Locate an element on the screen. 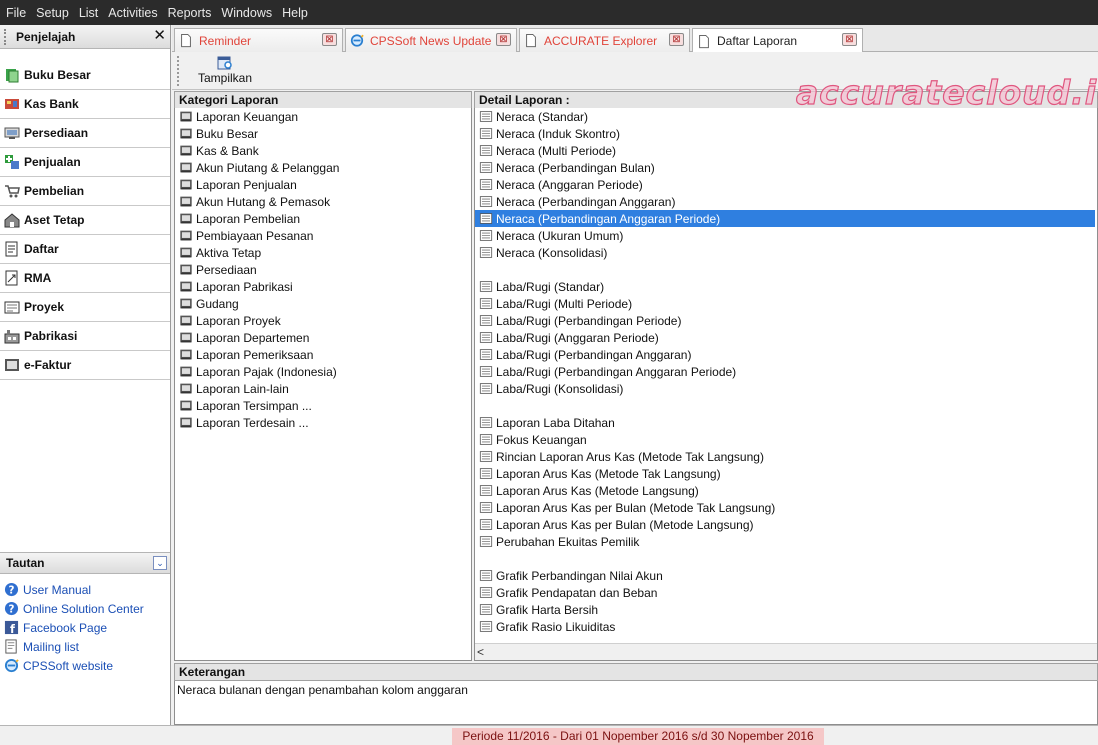 This screenshot has width=1098, height=745. nav-item-aset-tetap: Aset Tetap is located at coordinates (85, 220).